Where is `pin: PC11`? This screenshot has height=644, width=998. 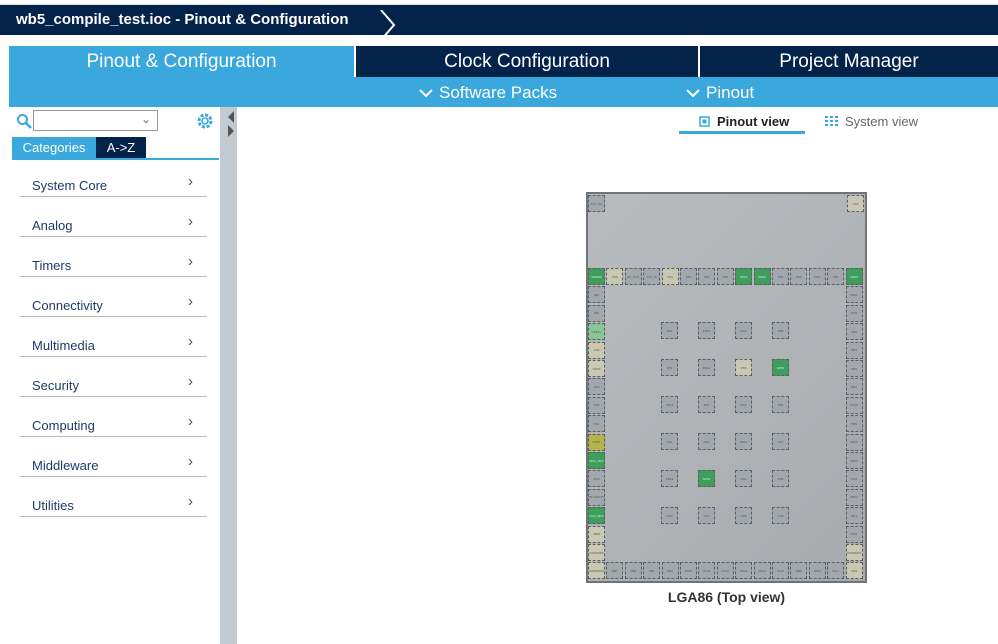 pin: PC11 is located at coordinates (707, 571).